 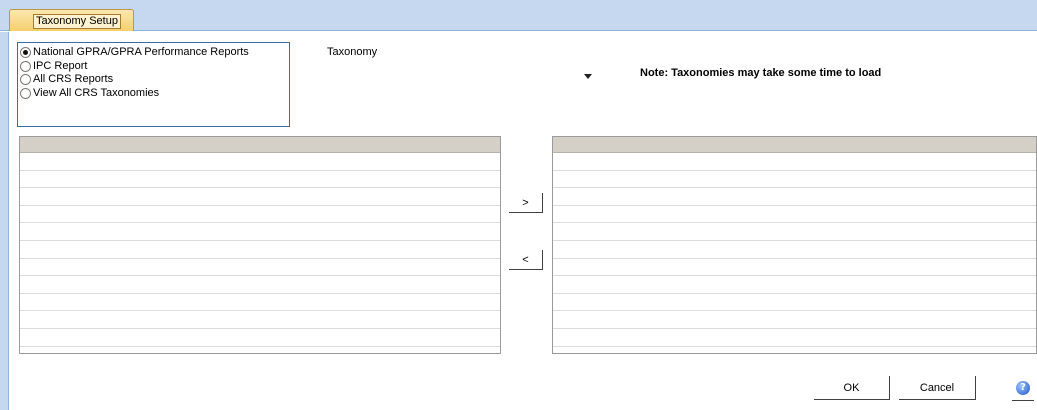 I want to click on radio-all-crs-reports: All CRS Reports, so click(x=66, y=79).